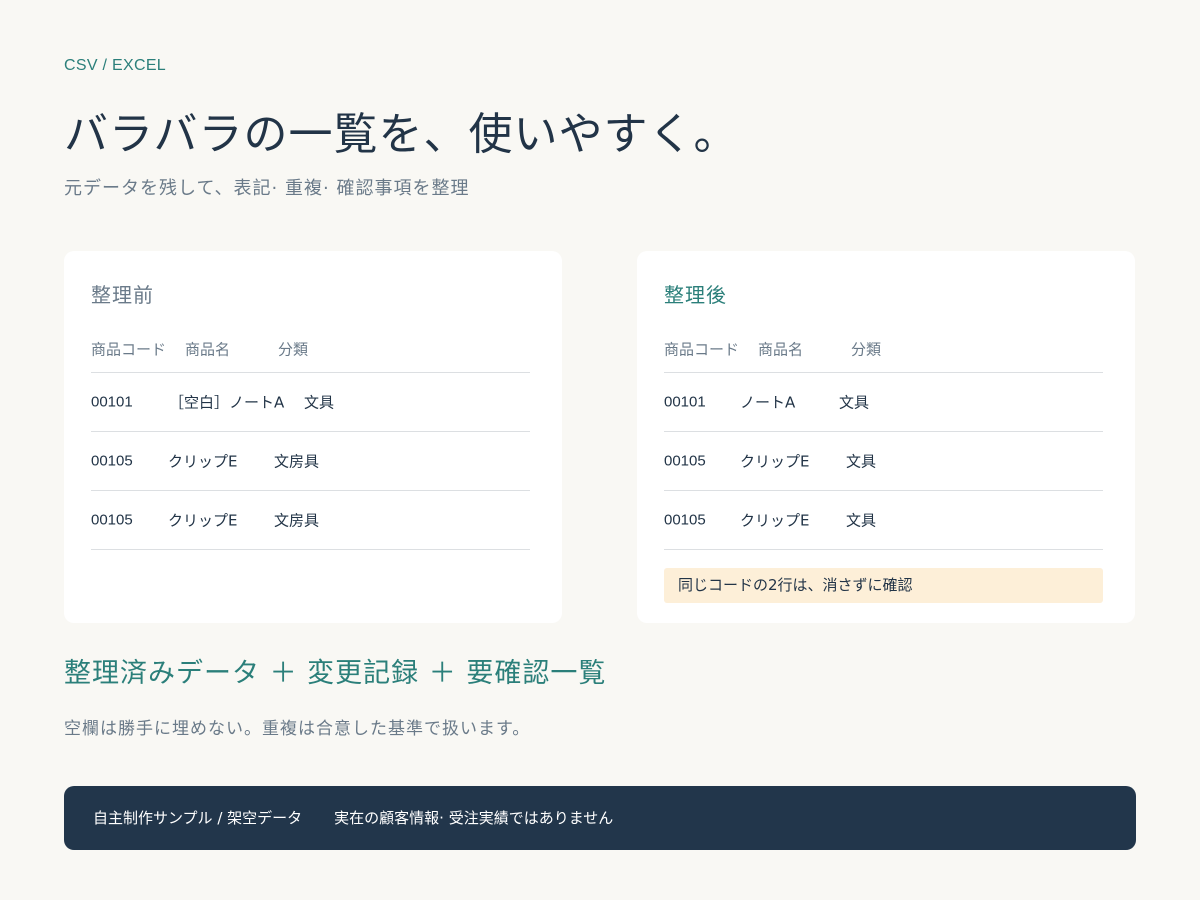  What do you see at coordinates (115, 65) in the screenshot?
I see `eyebrow-label: CSV / EXCEL` at bounding box center [115, 65].